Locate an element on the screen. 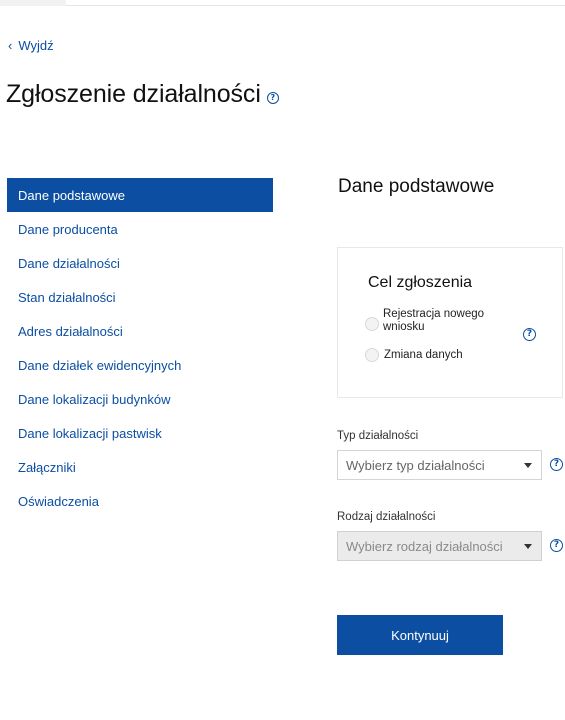 This screenshot has height=720, width=565. chevron-left-icon: ‹ is located at coordinates (10, 45).